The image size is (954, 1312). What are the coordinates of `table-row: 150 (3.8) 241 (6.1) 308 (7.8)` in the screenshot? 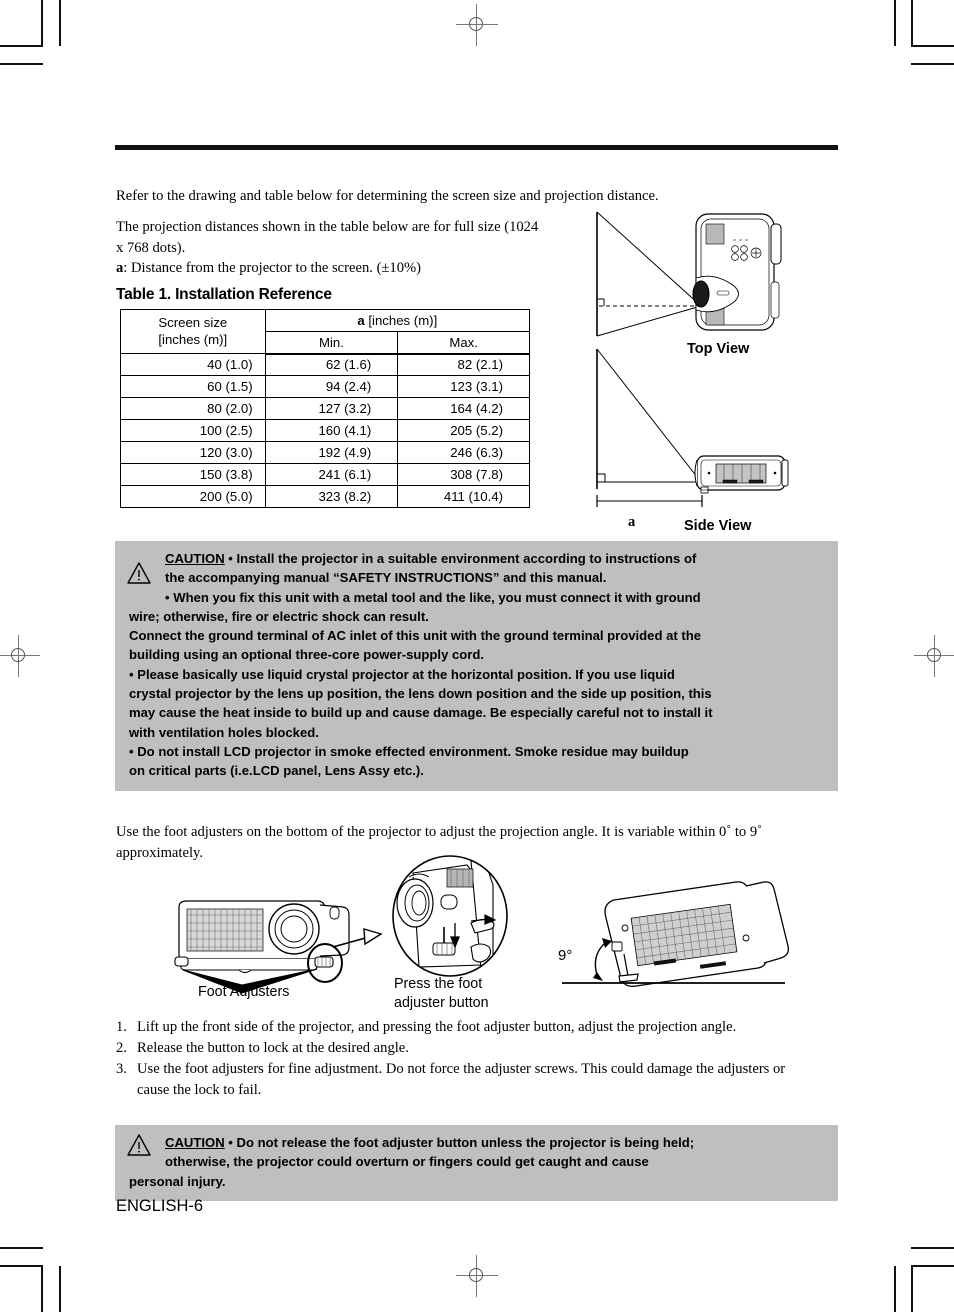 It's located at (325, 474).